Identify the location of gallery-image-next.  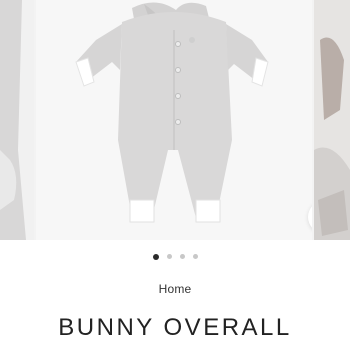
(332, 120).